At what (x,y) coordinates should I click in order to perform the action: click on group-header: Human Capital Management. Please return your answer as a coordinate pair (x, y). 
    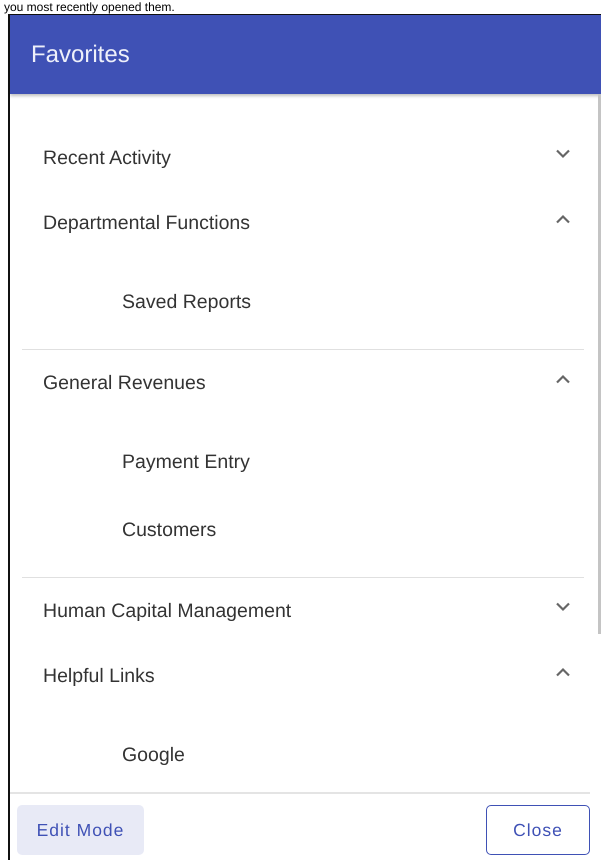
    Looking at the image, I should click on (305, 611).